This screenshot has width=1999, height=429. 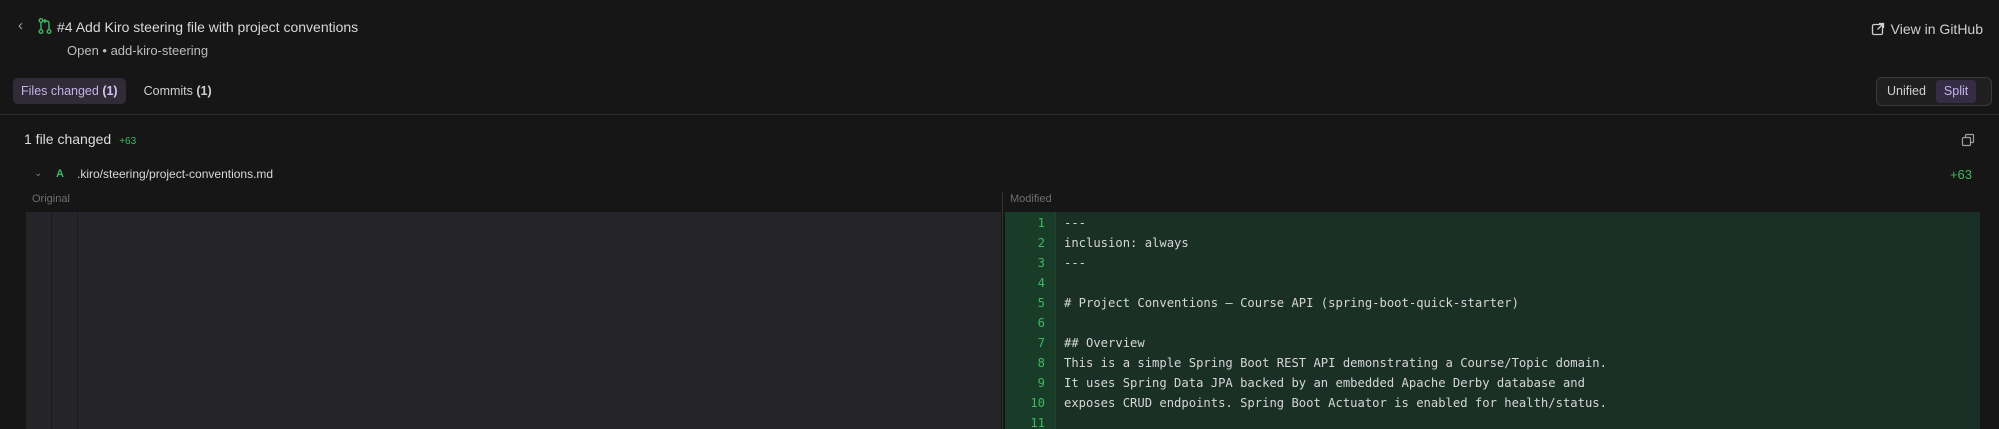 I want to click on line-number: 1, so click(x=1041, y=223).